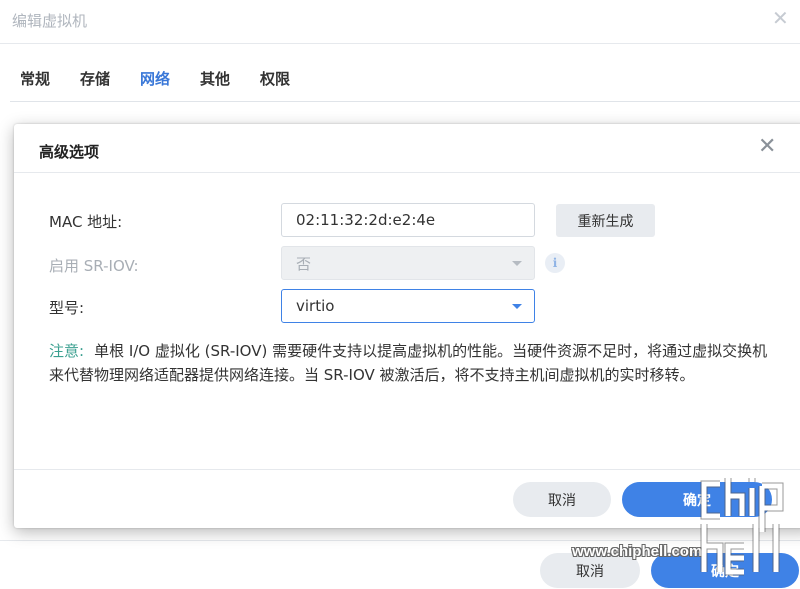 Image resolution: width=800 pixels, height=589 pixels. What do you see at coordinates (562, 499) in the screenshot?
I see `cancel-button: 取消` at bounding box center [562, 499].